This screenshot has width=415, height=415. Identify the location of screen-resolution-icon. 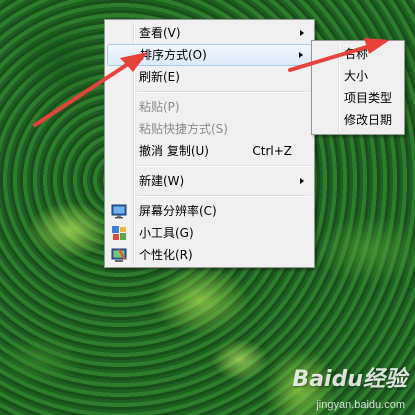
(119, 211).